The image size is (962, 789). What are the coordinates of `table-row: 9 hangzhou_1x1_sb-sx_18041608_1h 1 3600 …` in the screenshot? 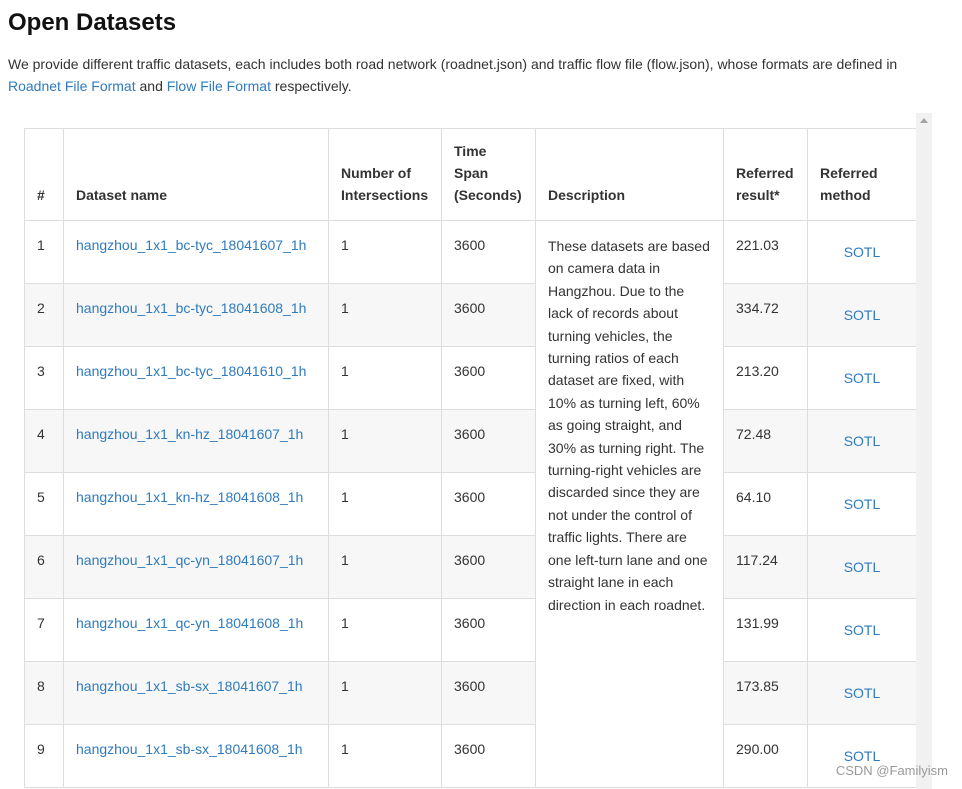 It's located at (470, 756).